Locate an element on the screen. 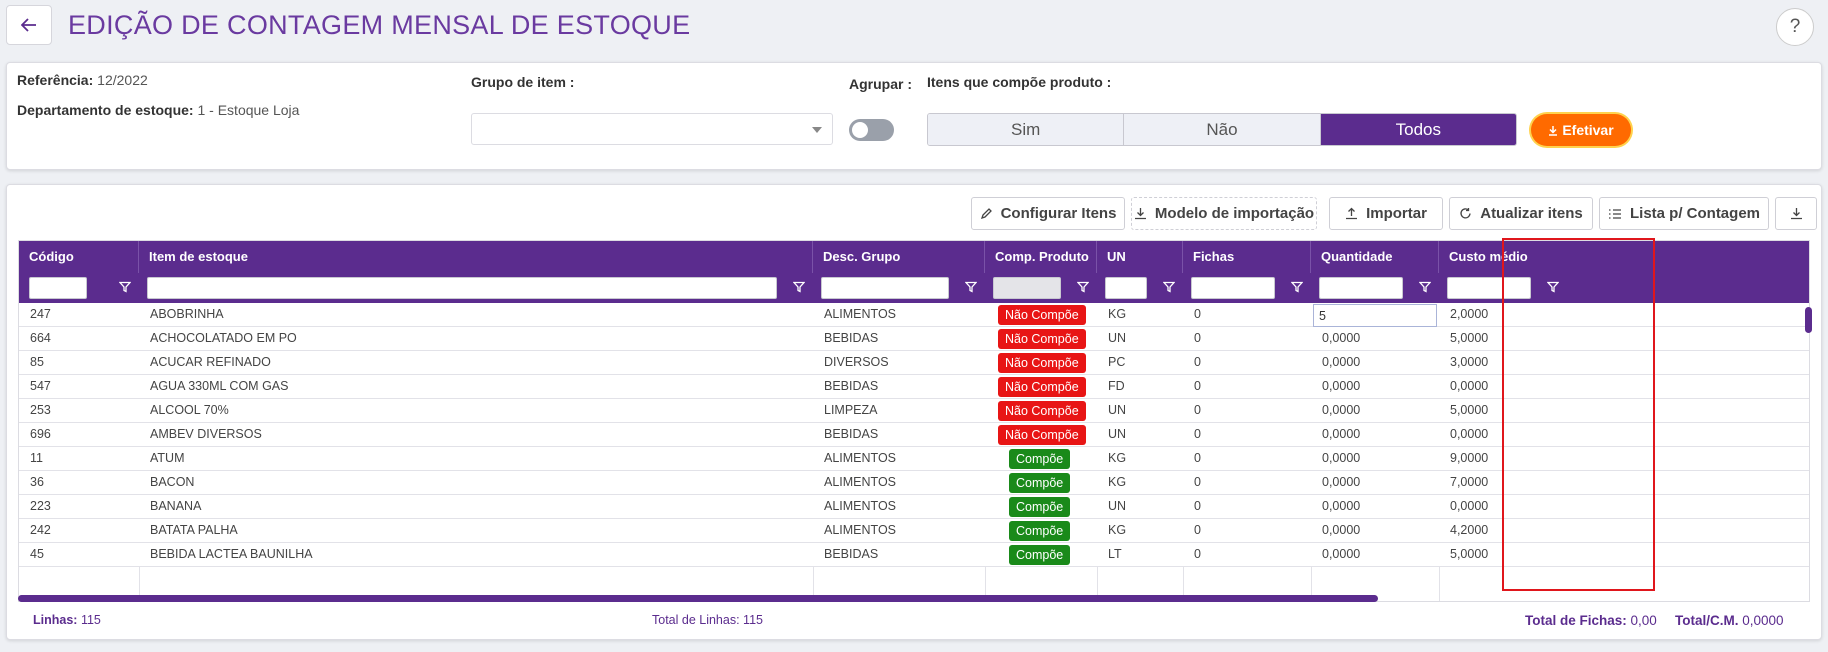 Image resolution: width=1828 pixels, height=652 pixels. back-button is located at coordinates (29, 25).